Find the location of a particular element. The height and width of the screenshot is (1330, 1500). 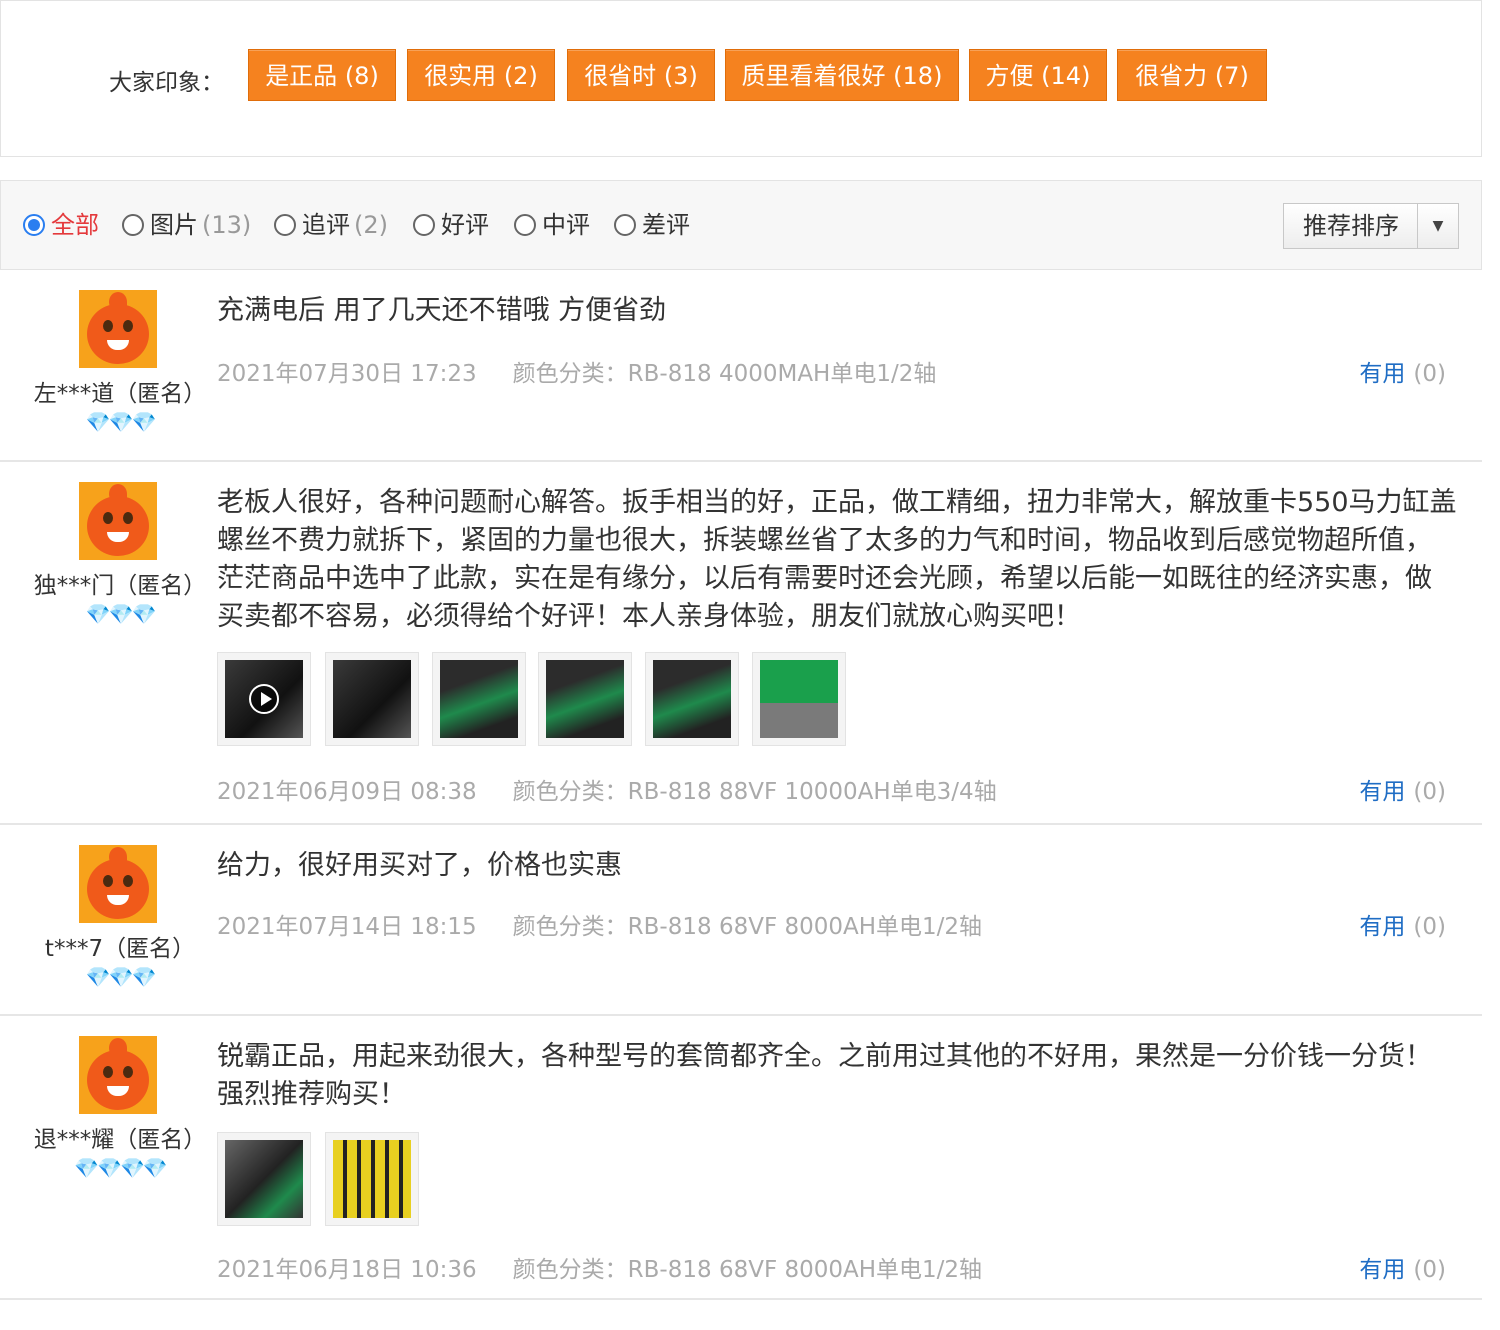

reviewer-name: 退***耀（匿名） is located at coordinates (120, 1140).